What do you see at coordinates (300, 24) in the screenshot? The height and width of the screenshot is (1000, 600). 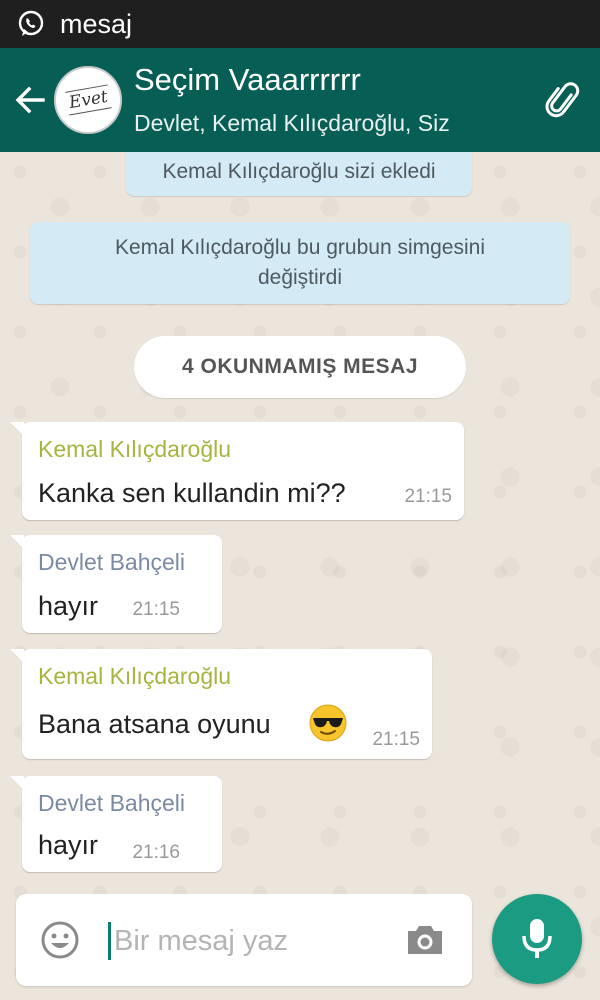 I see `status-bar: mesaj` at bounding box center [300, 24].